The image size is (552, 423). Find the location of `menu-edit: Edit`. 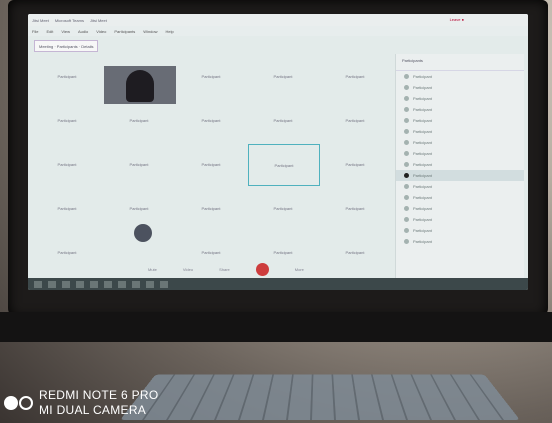

menu-edit: Edit is located at coordinates (49, 31).